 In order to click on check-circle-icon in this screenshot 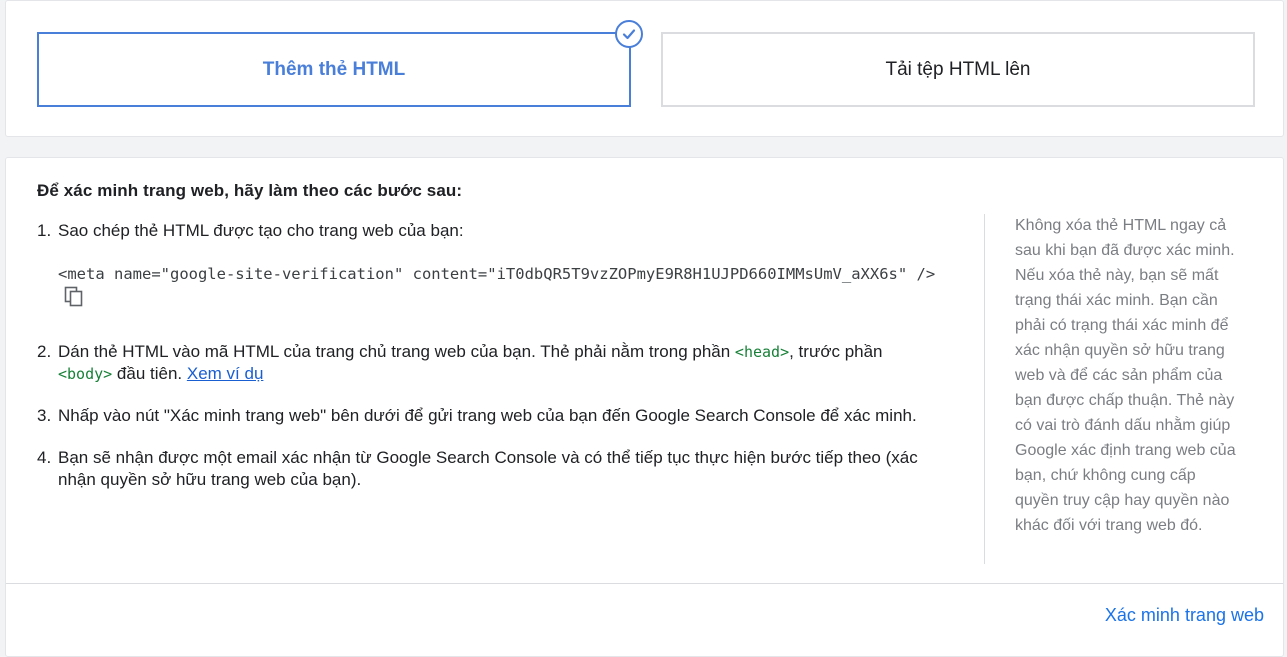, I will do `click(629, 34)`.